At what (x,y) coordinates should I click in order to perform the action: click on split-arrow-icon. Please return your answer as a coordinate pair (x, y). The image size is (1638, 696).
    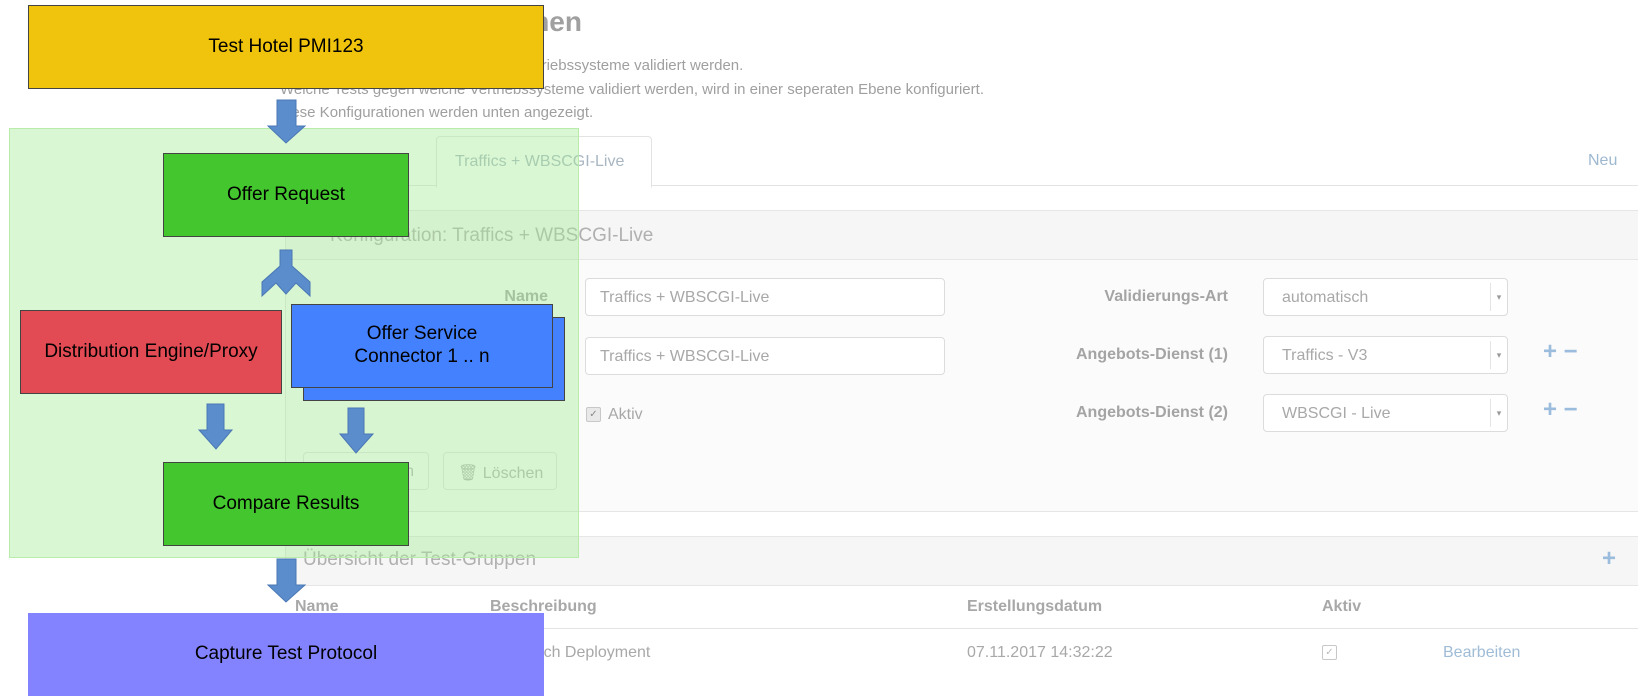
    Looking at the image, I should click on (286, 273).